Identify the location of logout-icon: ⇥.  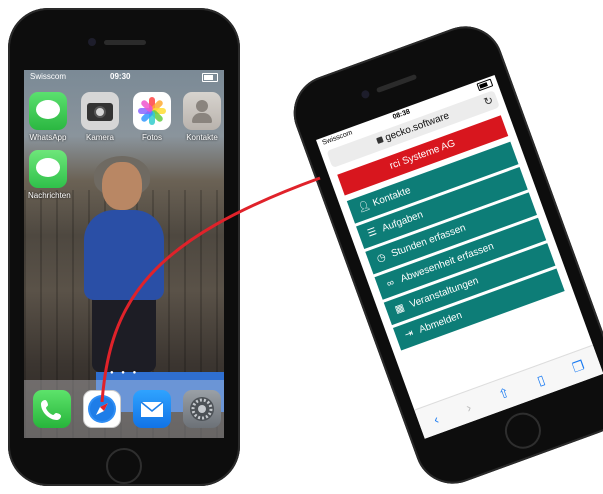
(409, 334).